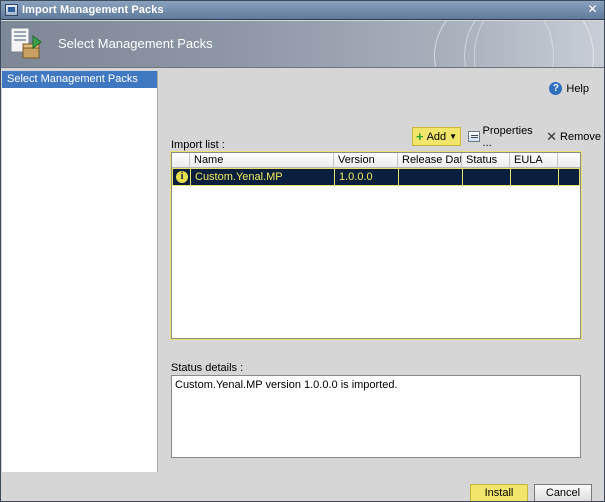 The image size is (605, 502). I want to click on column-header-eula: EULA, so click(534, 160).